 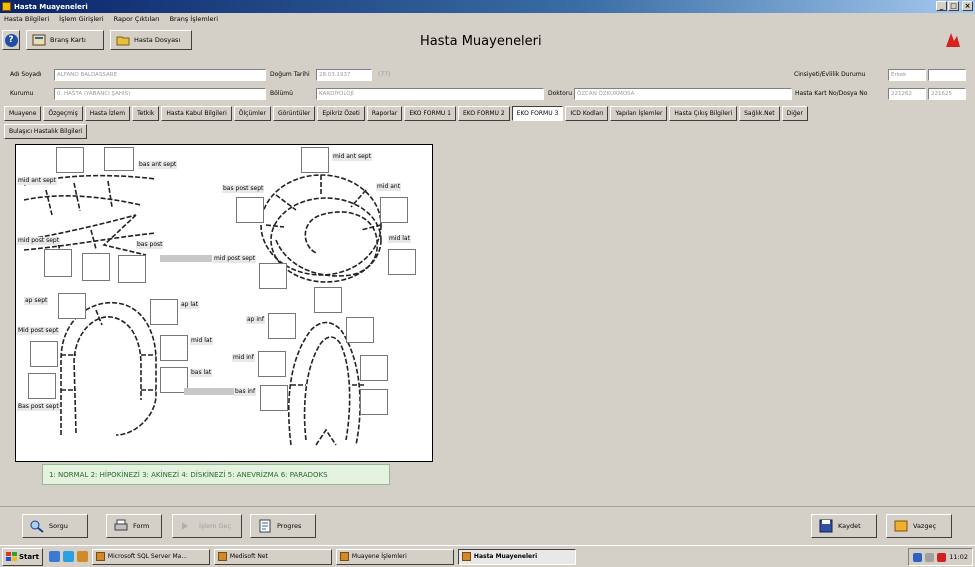 What do you see at coordinates (537, 113) in the screenshot?
I see `tab-eko-formu-3: EKO FORMU 3` at bounding box center [537, 113].